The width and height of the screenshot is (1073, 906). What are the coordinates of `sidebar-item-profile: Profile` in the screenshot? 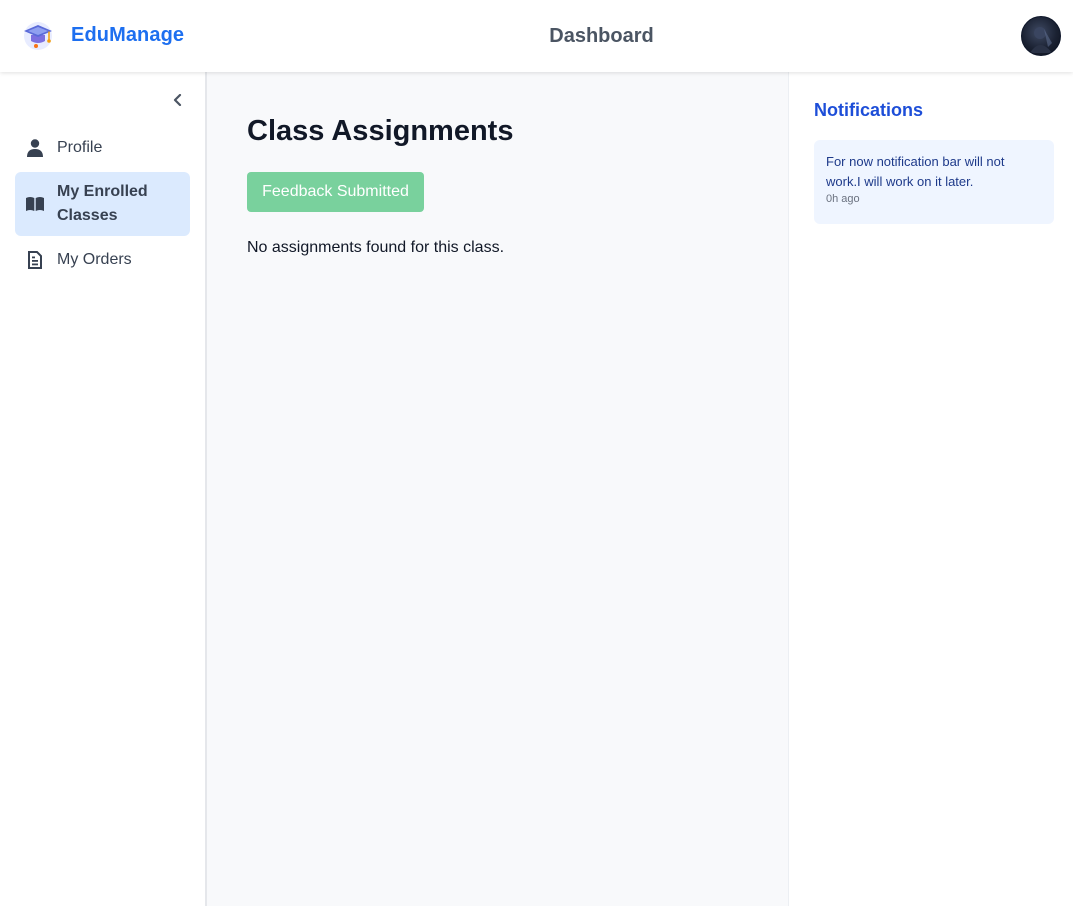 It's located at (102, 148).